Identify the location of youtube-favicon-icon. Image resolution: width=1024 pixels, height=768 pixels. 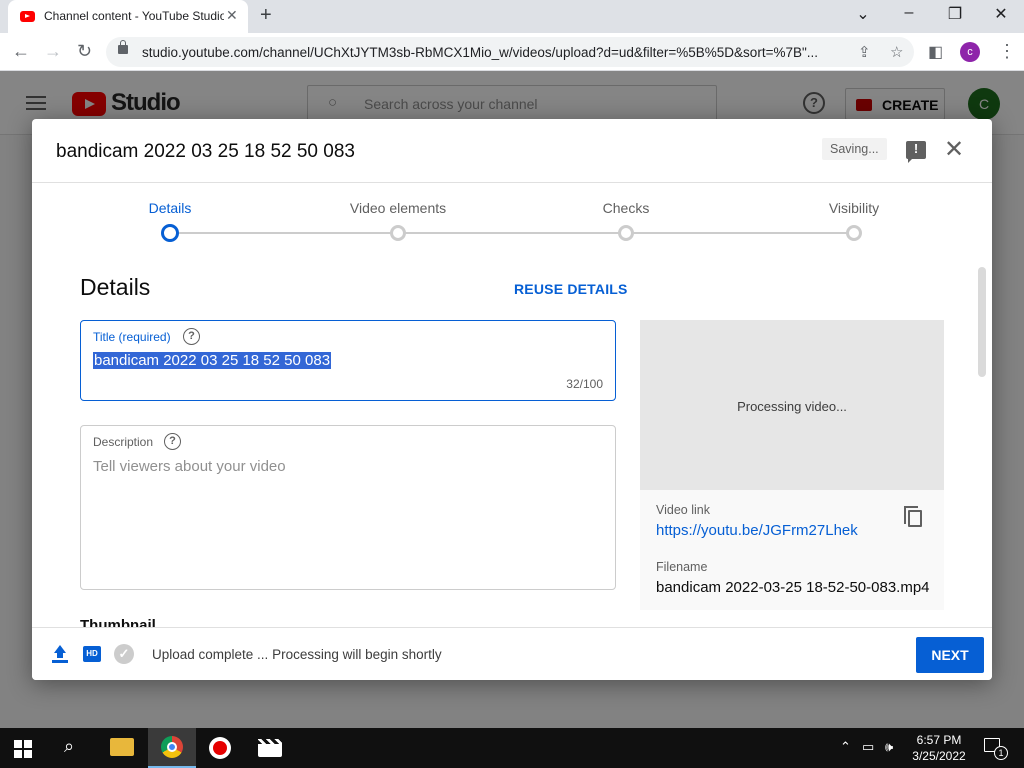
(27, 16).